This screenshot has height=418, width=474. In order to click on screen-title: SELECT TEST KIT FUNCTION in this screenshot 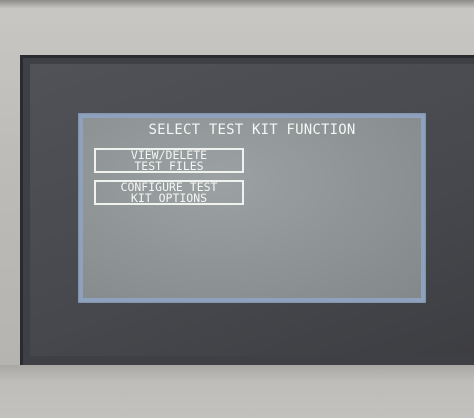, I will do `click(252, 130)`.